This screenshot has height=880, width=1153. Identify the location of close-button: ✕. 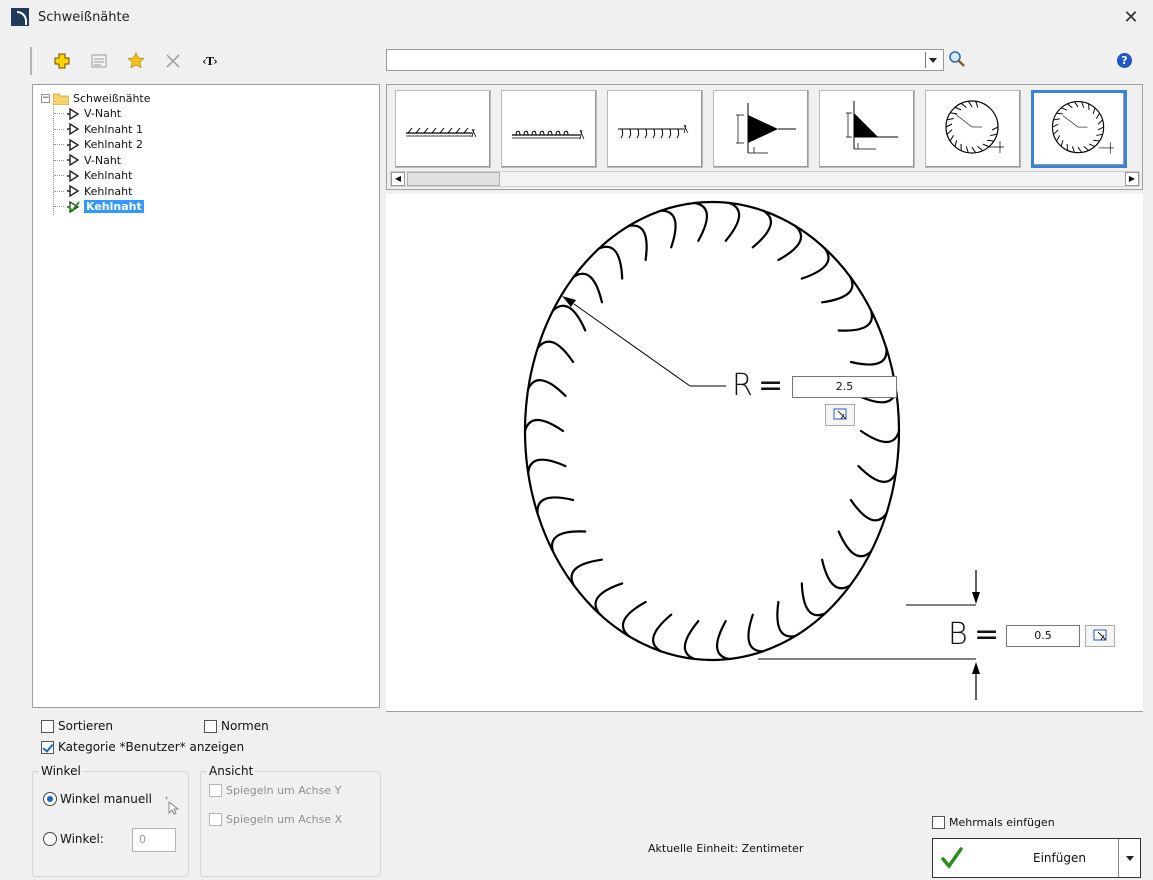
(1131, 18).